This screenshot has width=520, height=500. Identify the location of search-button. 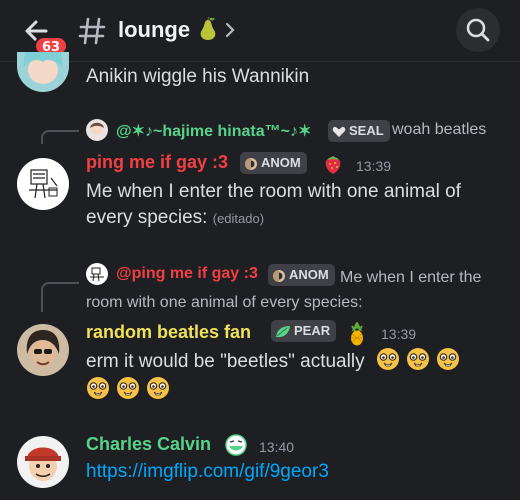
(478, 30).